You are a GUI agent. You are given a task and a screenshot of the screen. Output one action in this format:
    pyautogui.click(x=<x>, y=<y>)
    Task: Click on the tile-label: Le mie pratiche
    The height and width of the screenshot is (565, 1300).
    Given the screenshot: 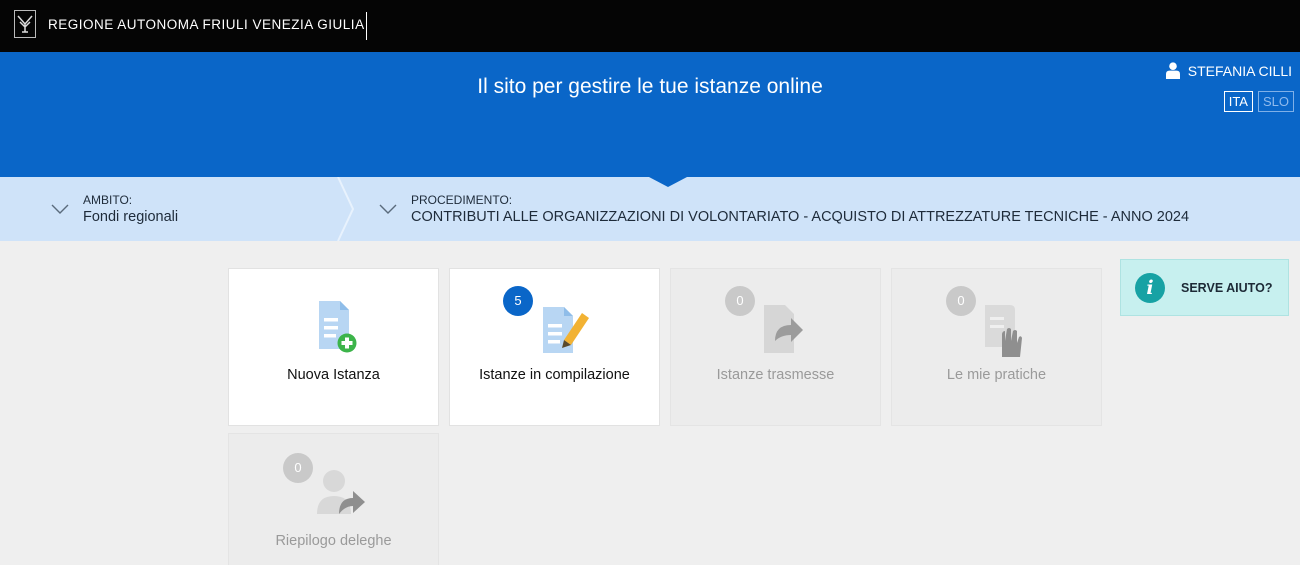 What is the action you would take?
    pyautogui.click(x=996, y=375)
    